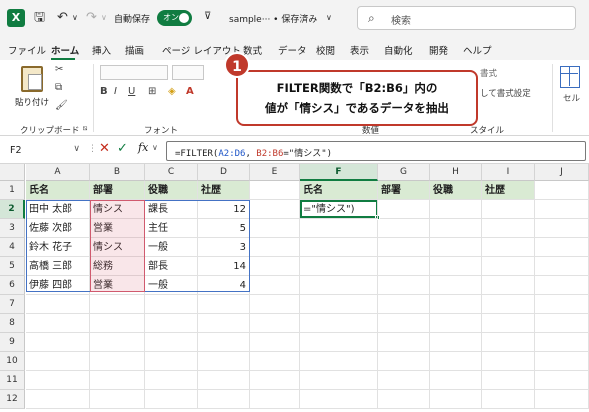 The height and width of the screenshot is (412, 589). I want to click on tab-insert: 挿入, so click(101, 50).